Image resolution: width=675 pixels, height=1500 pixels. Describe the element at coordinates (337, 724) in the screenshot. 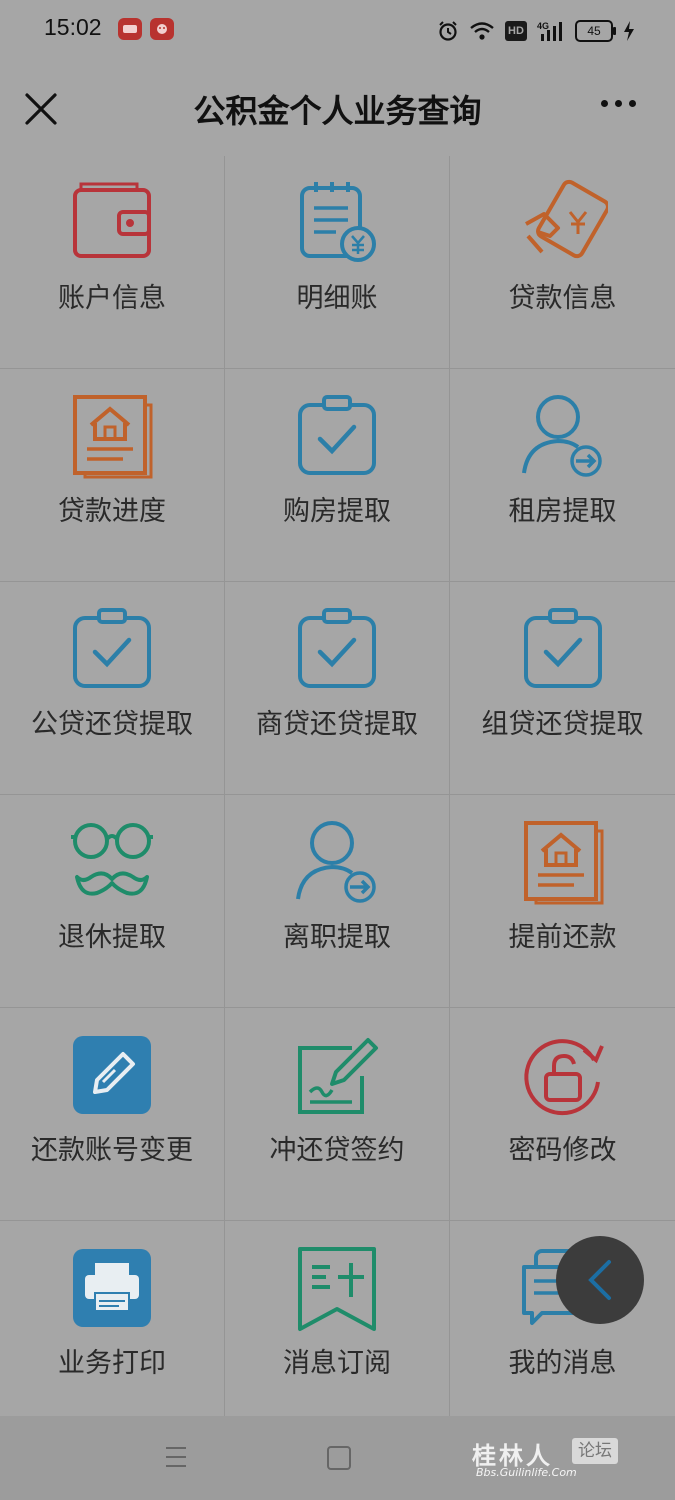

I see `grid-item-label: 商贷还贷提取` at that location.